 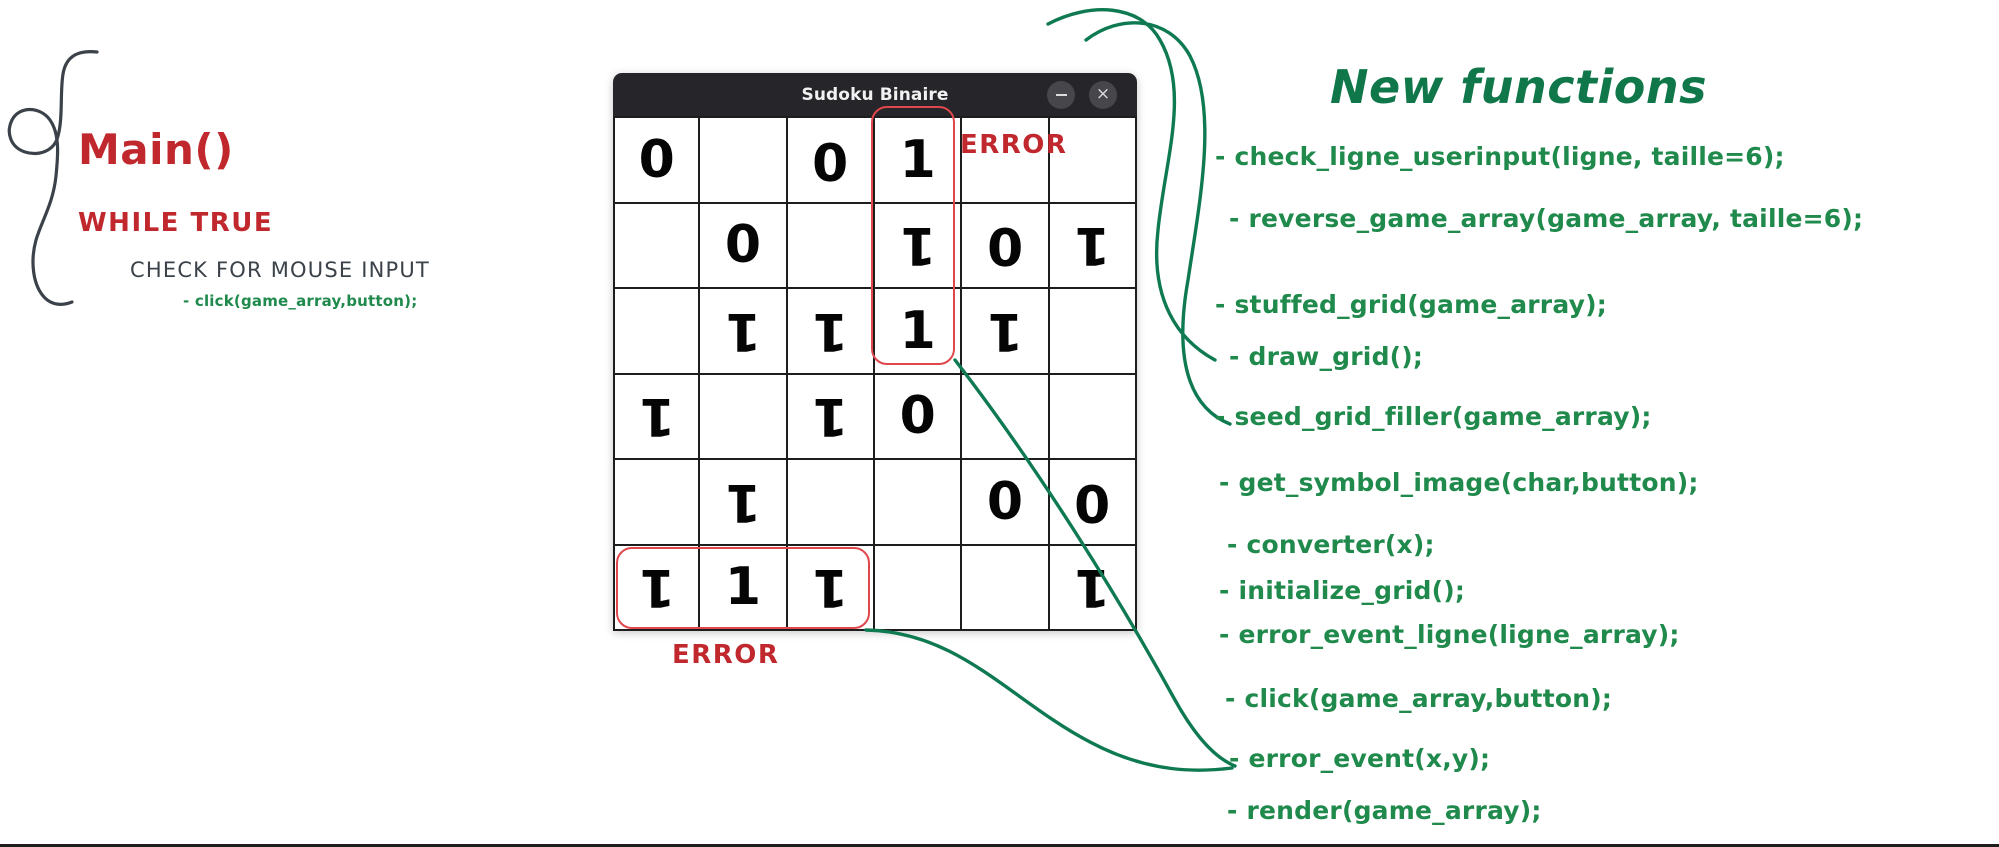 What do you see at coordinates (1093, 417) in the screenshot?
I see `grid-cell-r4-c6` at bounding box center [1093, 417].